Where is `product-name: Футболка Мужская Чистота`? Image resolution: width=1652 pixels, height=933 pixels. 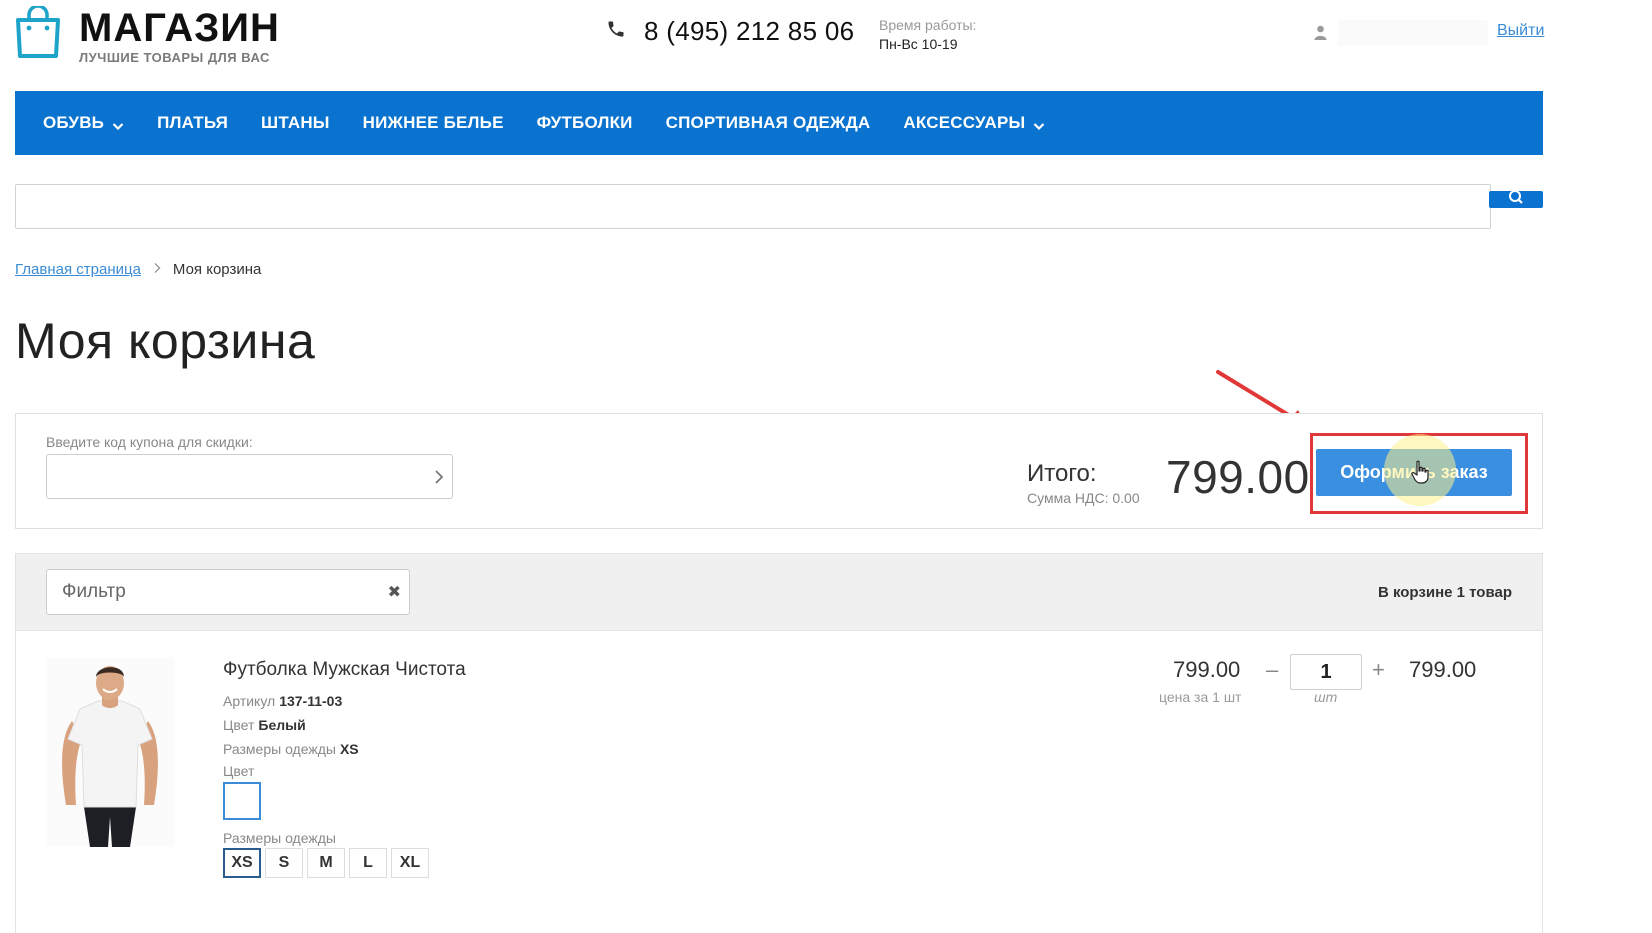 product-name: Футболка Мужская Чистота is located at coordinates (344, 670).